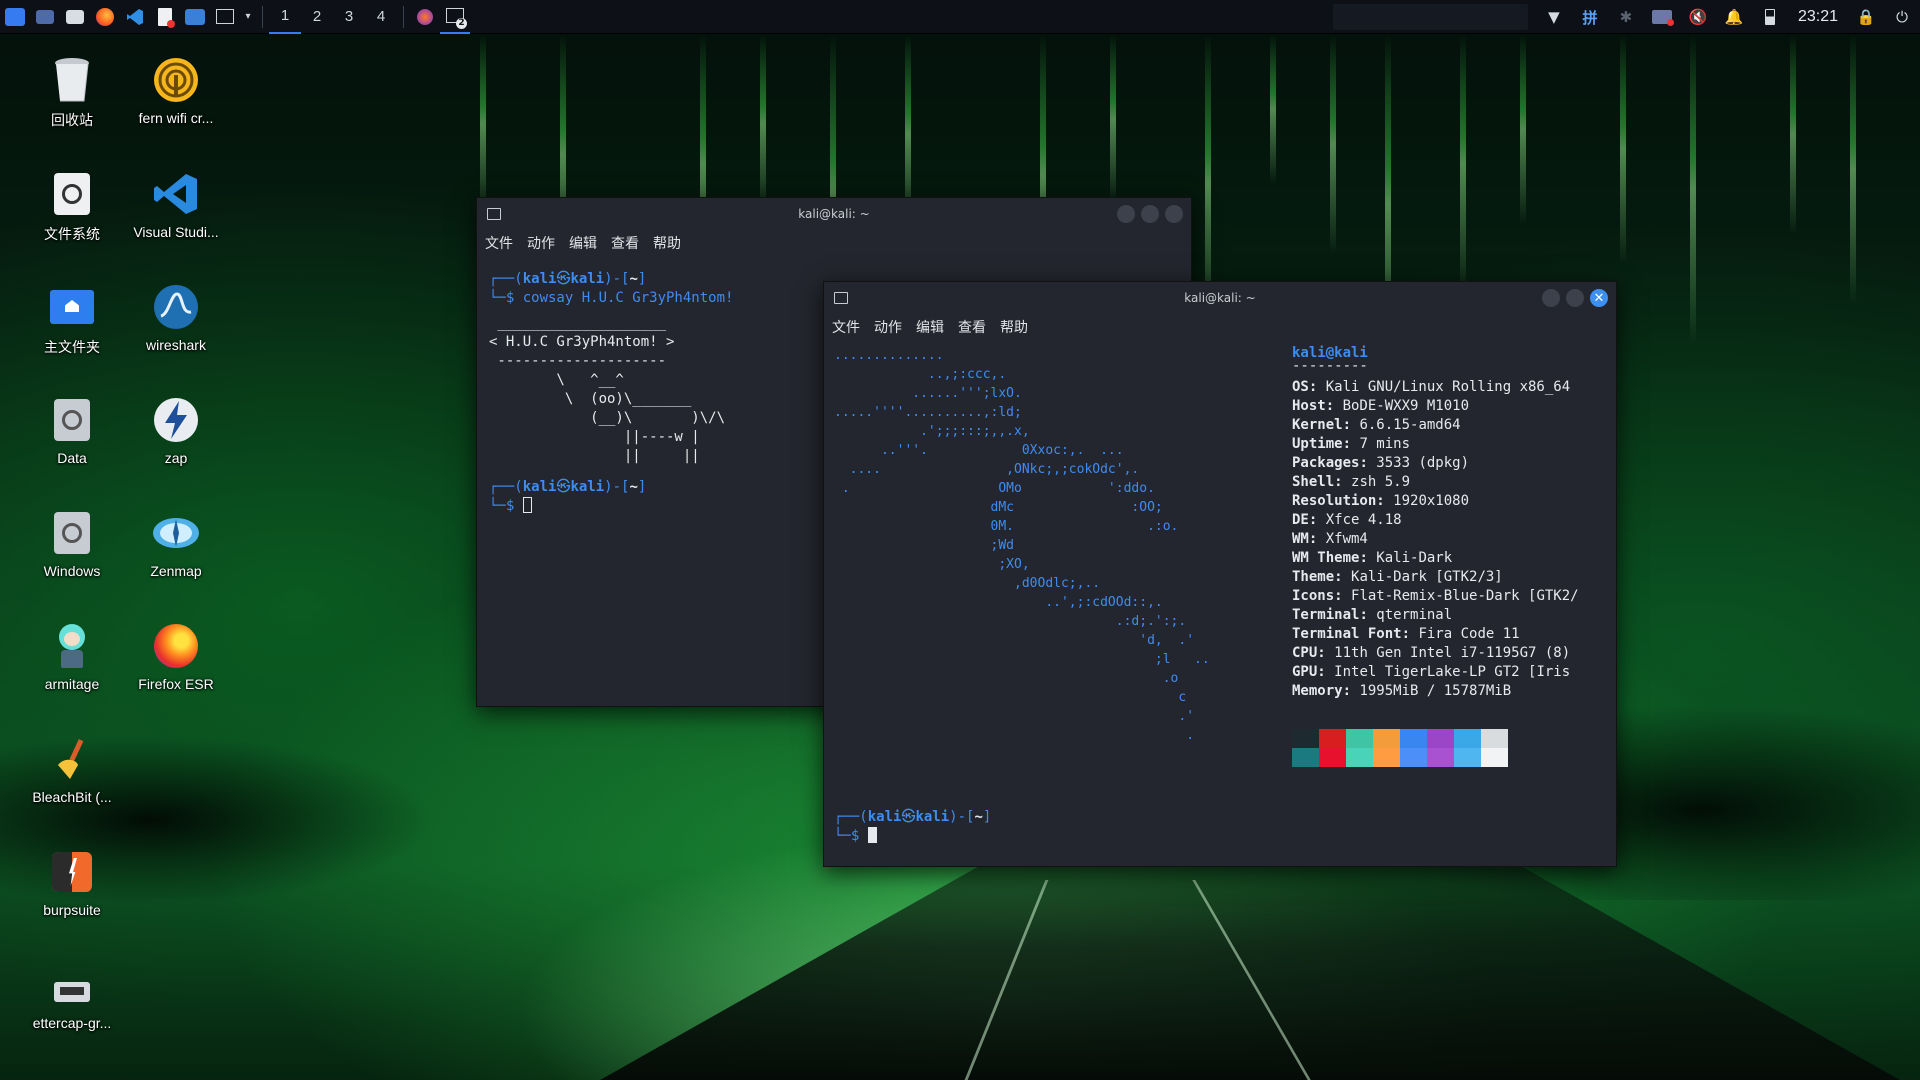  Describe the element at coordinates (1423, 463) in the screenshot. I see `info-value: 3533 (dpkg)` at that location.